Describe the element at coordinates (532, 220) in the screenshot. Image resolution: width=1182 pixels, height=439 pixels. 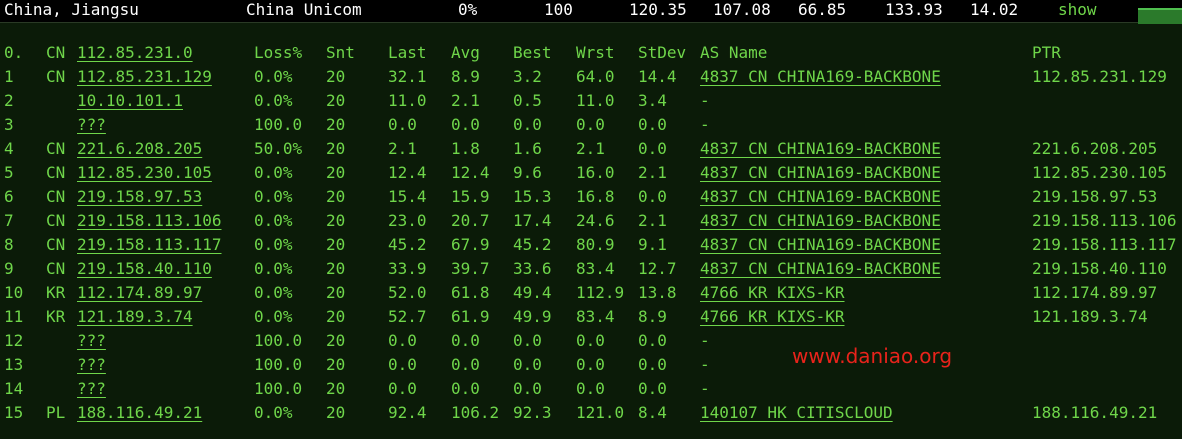
I see `best-cell: 17.4` at that location.